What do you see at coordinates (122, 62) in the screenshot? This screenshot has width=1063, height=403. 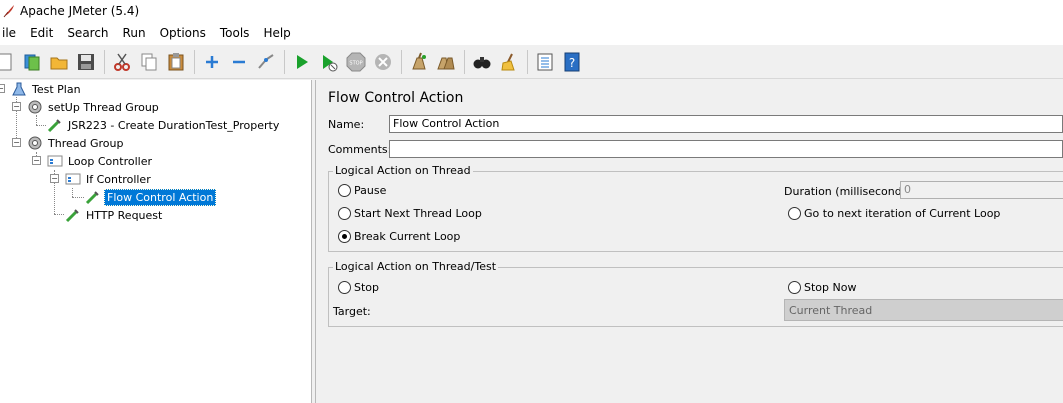 I see `cut-button` at bounding box center [122, 62].